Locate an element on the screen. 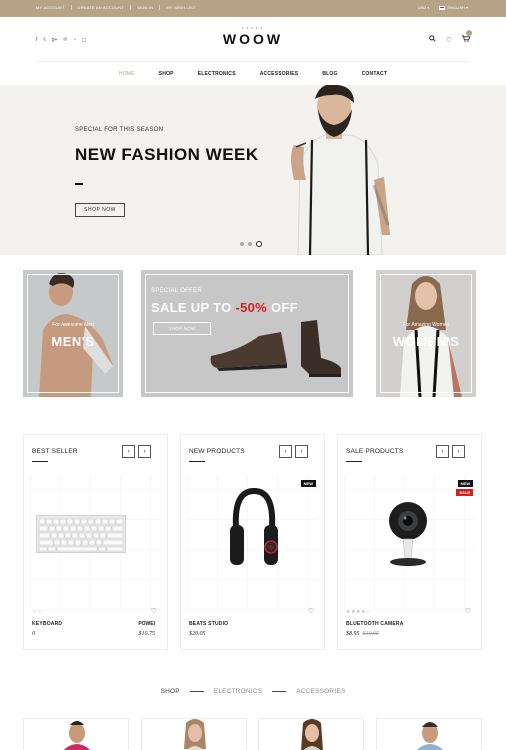 Image resolution: width=506 pixels, height=750 pixels. sale-price: $8.95 is located at coordinates (353, 634).